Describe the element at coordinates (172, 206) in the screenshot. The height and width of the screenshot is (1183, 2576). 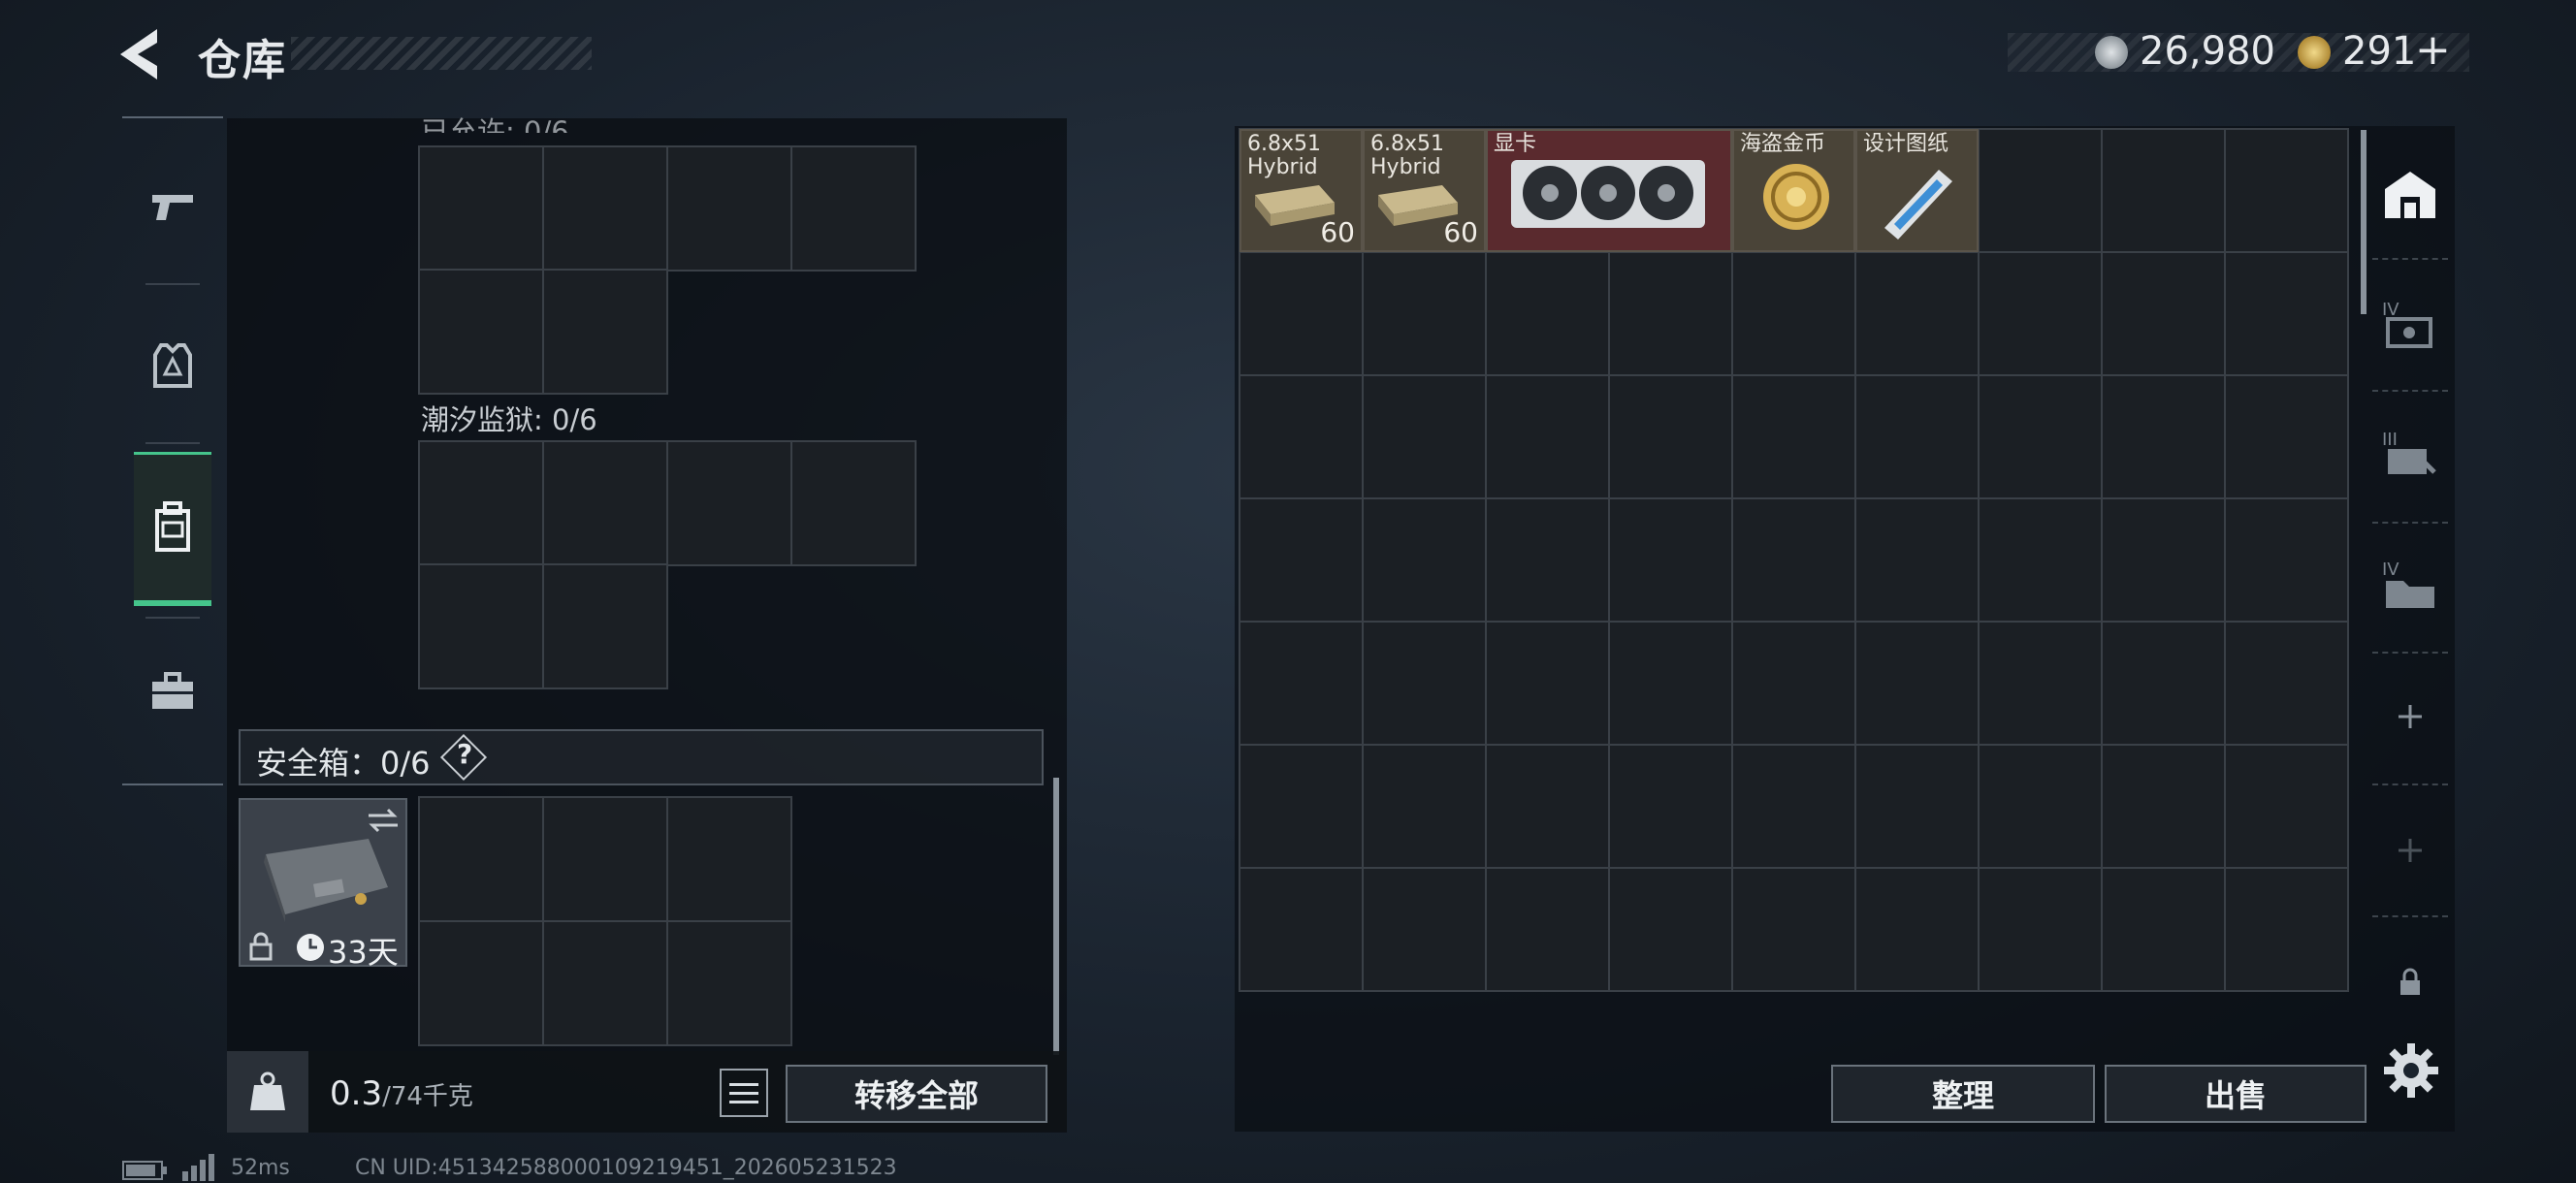
I see `rail-weapon-button` at that location.